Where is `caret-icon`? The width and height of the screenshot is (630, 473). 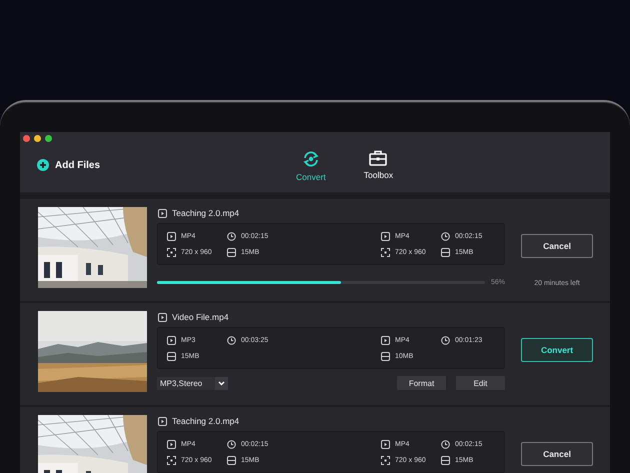
caret-icon is located at coordinates (221, 383).